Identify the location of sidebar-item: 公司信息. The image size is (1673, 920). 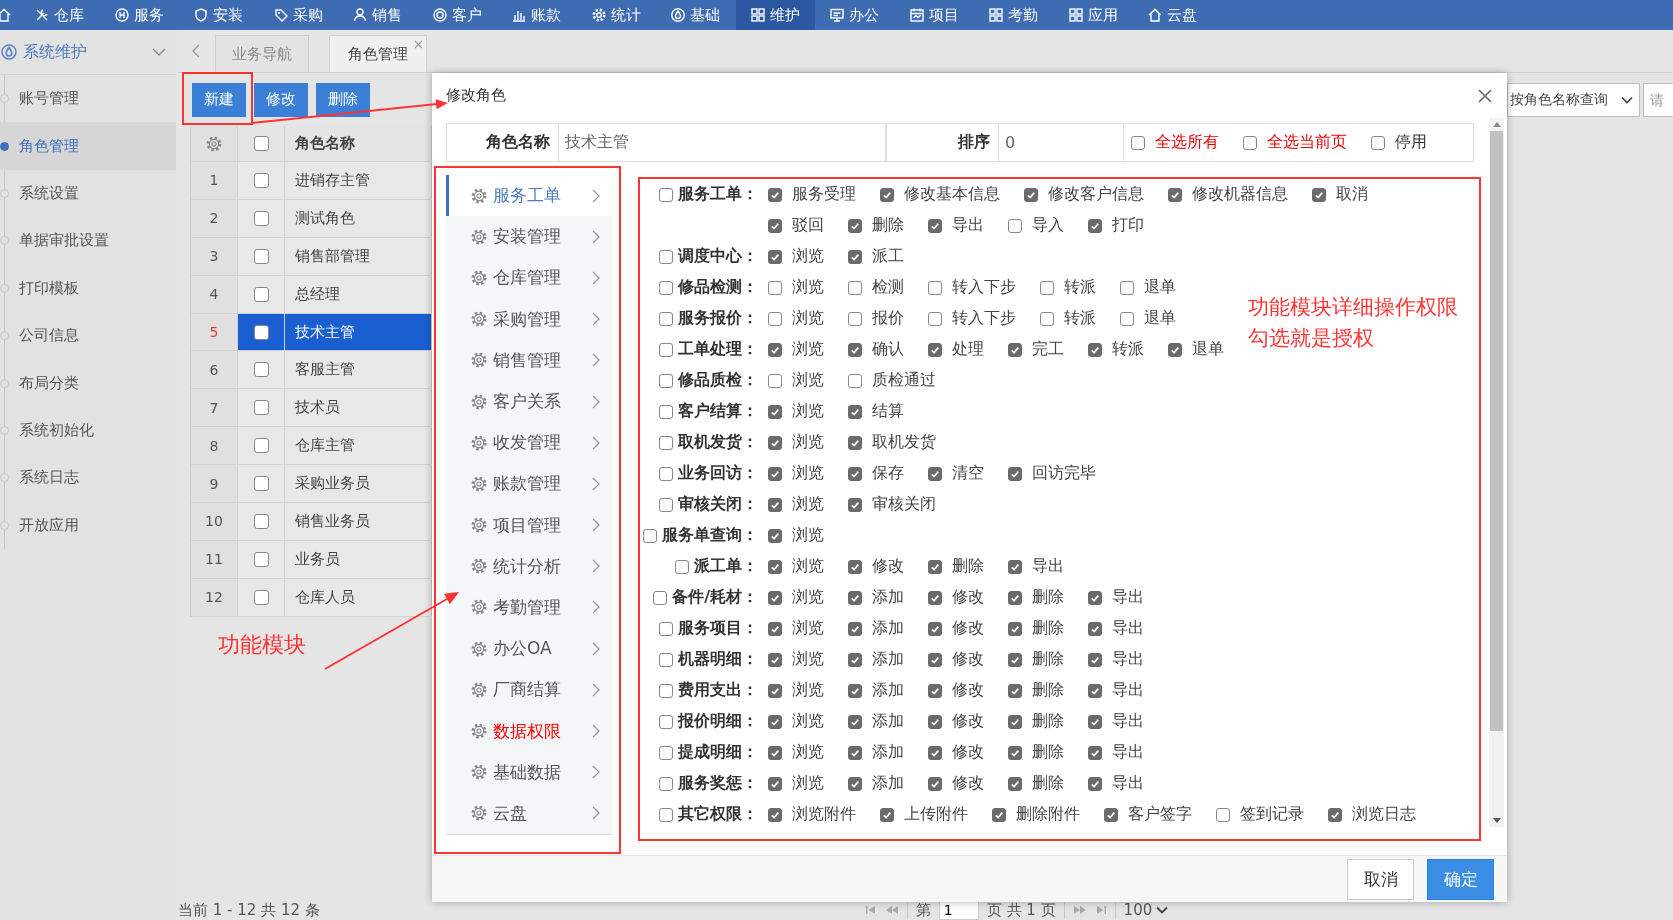
(88, 335).